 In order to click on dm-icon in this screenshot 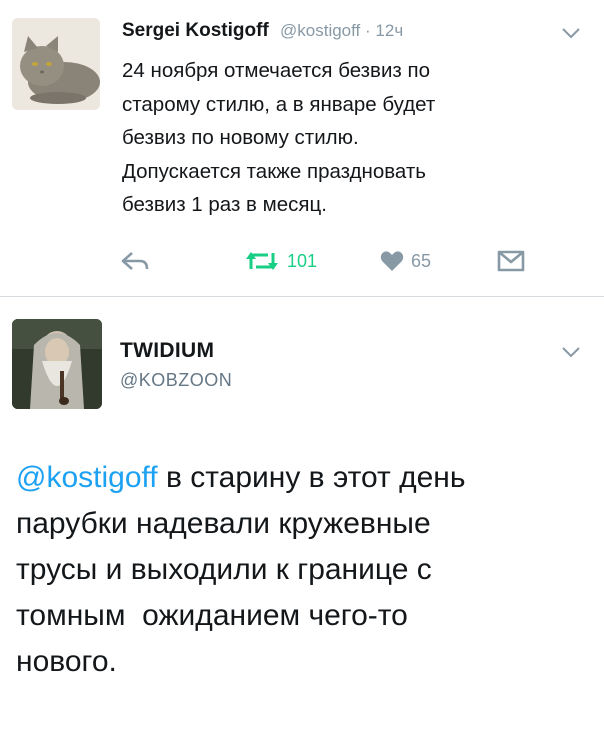, I will do `click(511, 261)`.